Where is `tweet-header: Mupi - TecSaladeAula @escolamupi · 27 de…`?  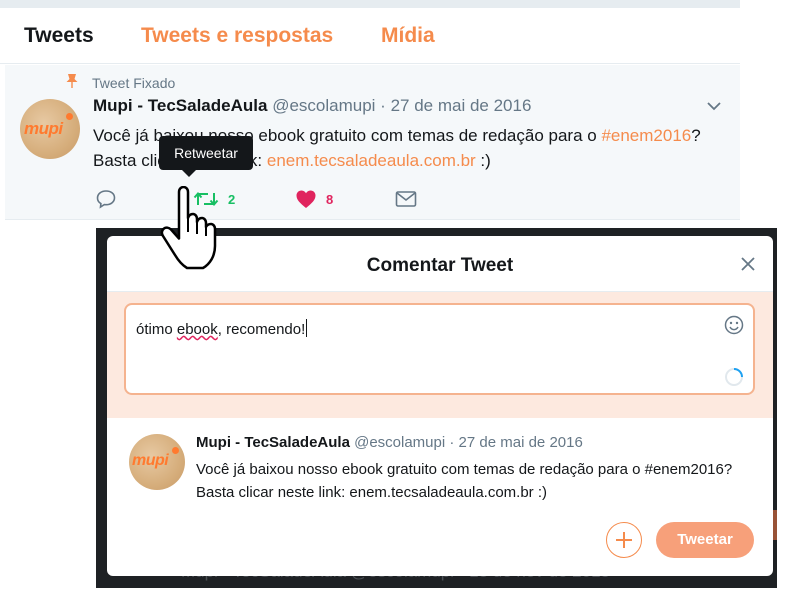 tweet-header: Mupi - TecSaladeAula @escolamupi · 27 de… is located at coordinates (312, 106).